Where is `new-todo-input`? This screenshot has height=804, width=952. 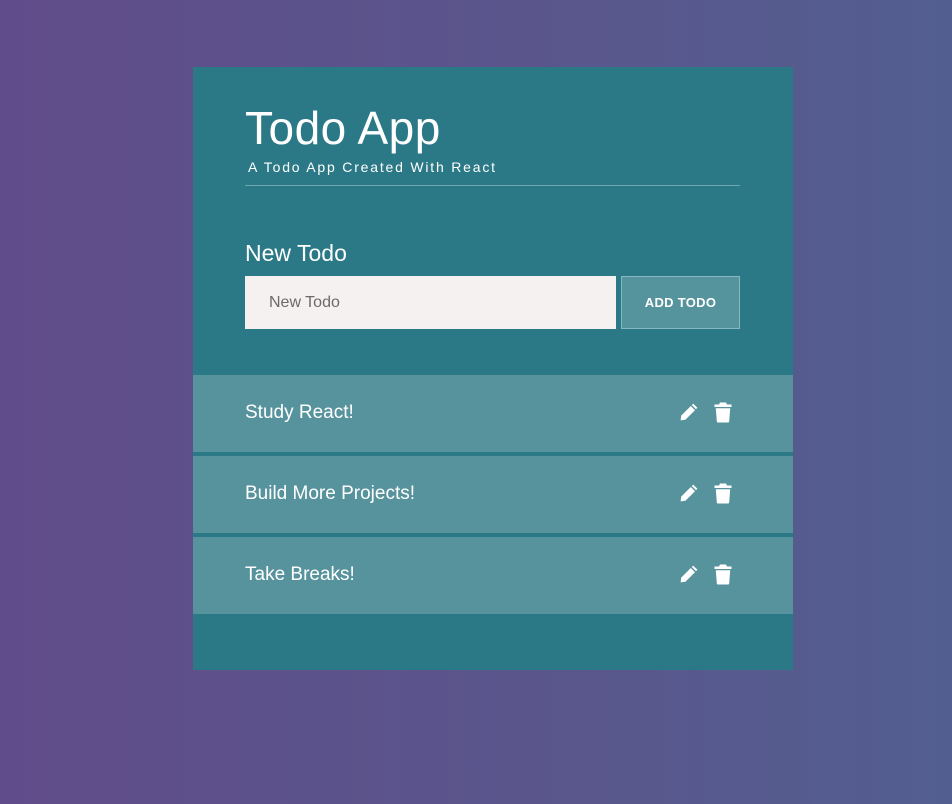
new-todo-input is located at coordinates (430, 302).